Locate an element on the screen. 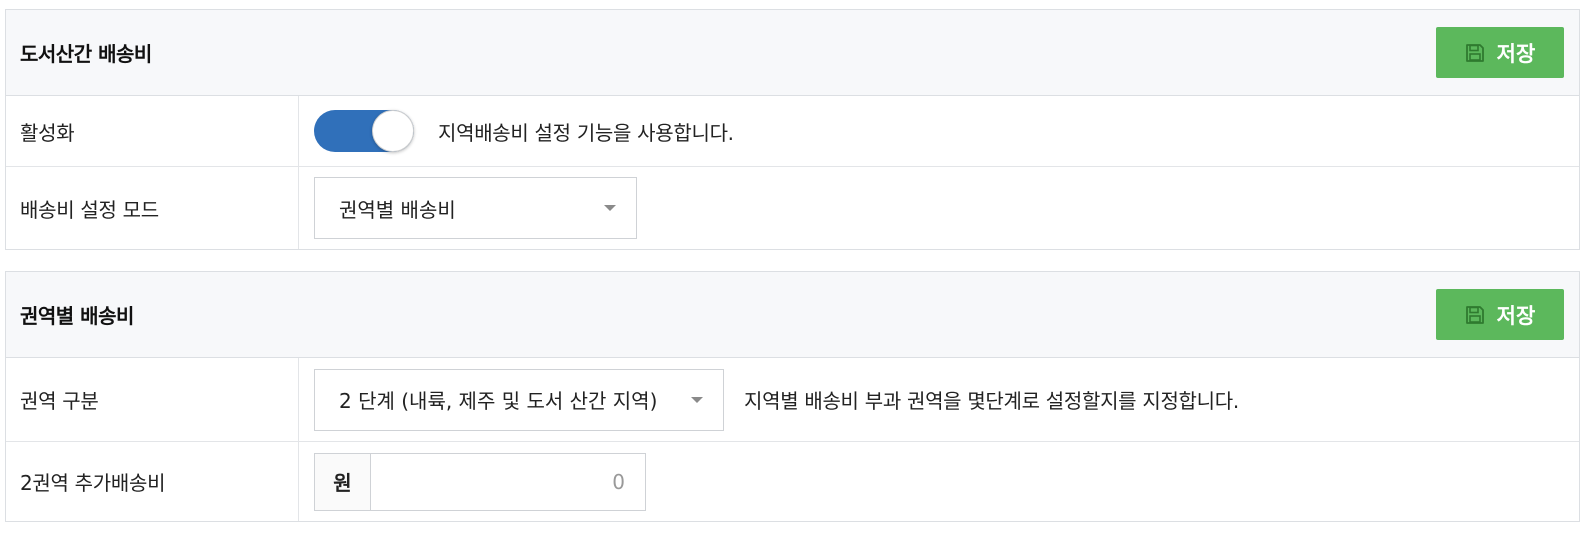  zone-division-select: 2 단계 (내륙, 제주 및 도서 산간 지역) is located at coordinates (519, 399).